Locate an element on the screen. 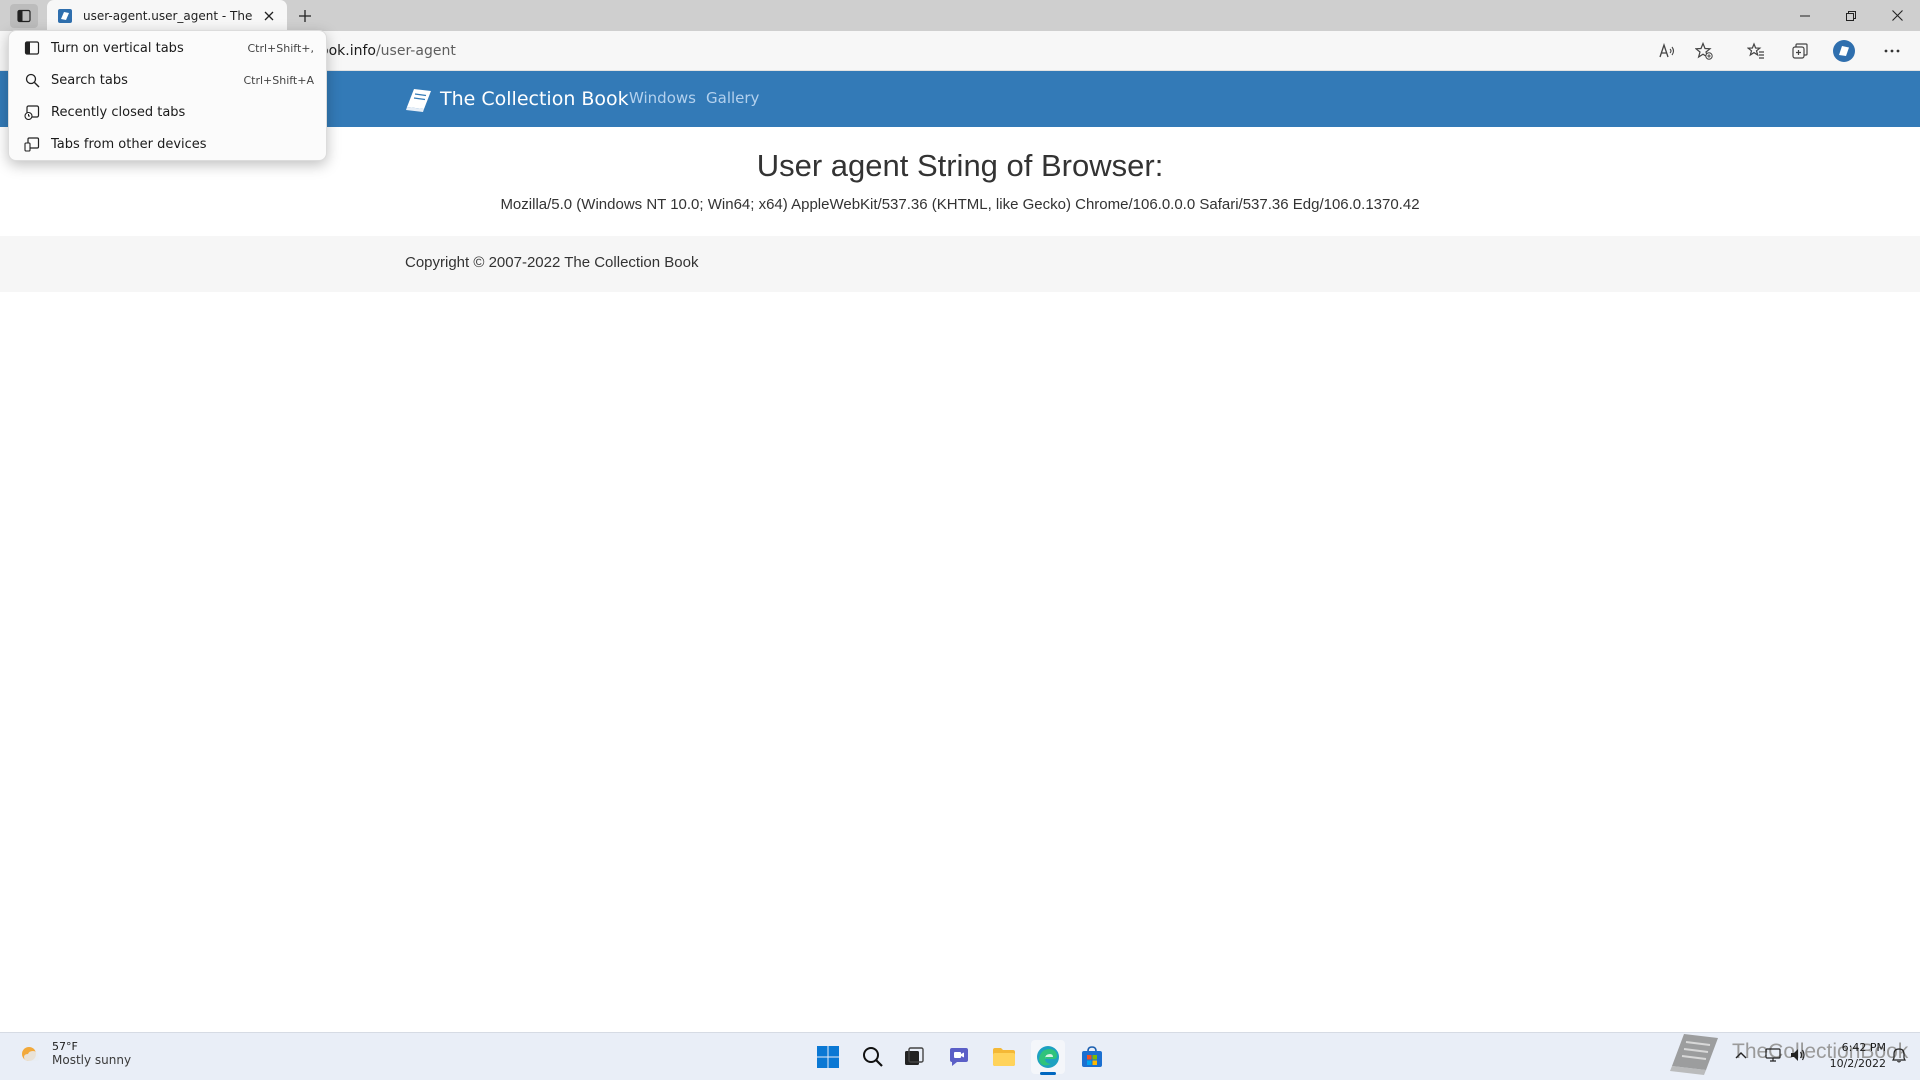 This screenshot has height=1080, width=1920. volume-icon is located at coordinates (1798, 1055).